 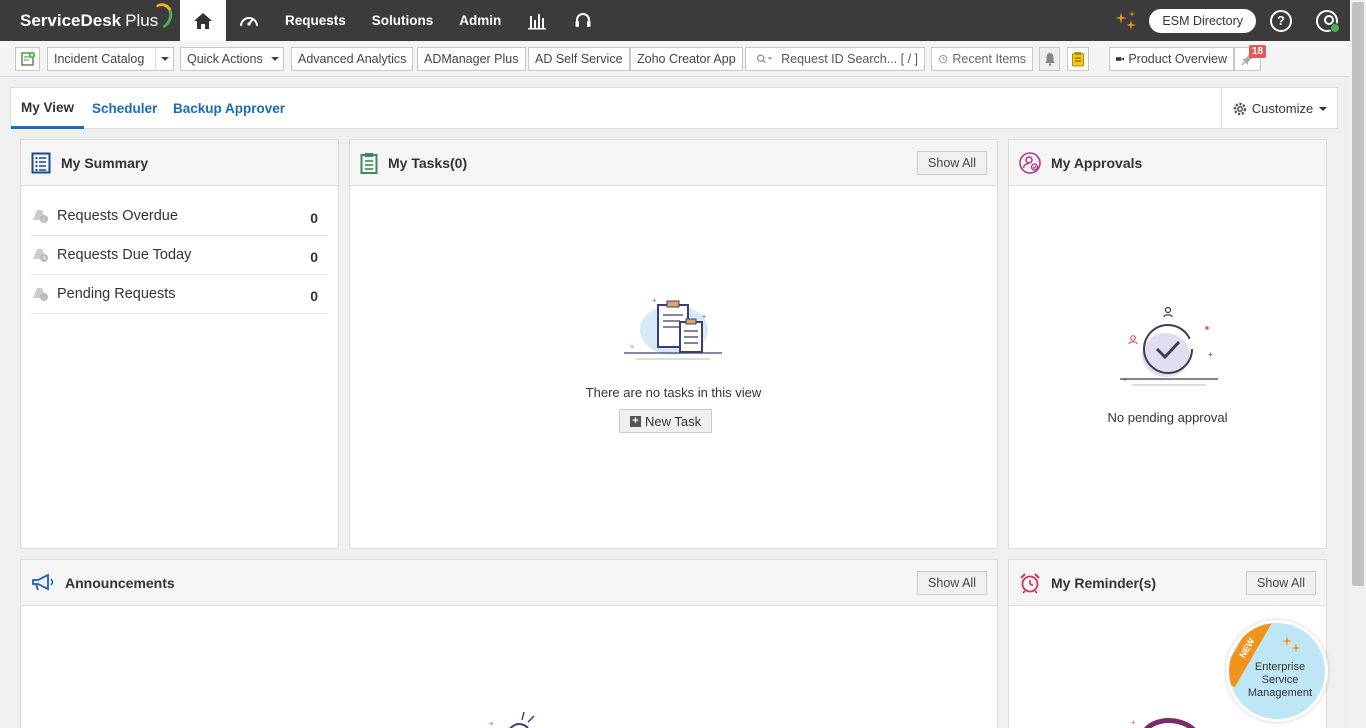 I want to click on app-logo: ServiceDesk Plus, so click(x=90, y=20).